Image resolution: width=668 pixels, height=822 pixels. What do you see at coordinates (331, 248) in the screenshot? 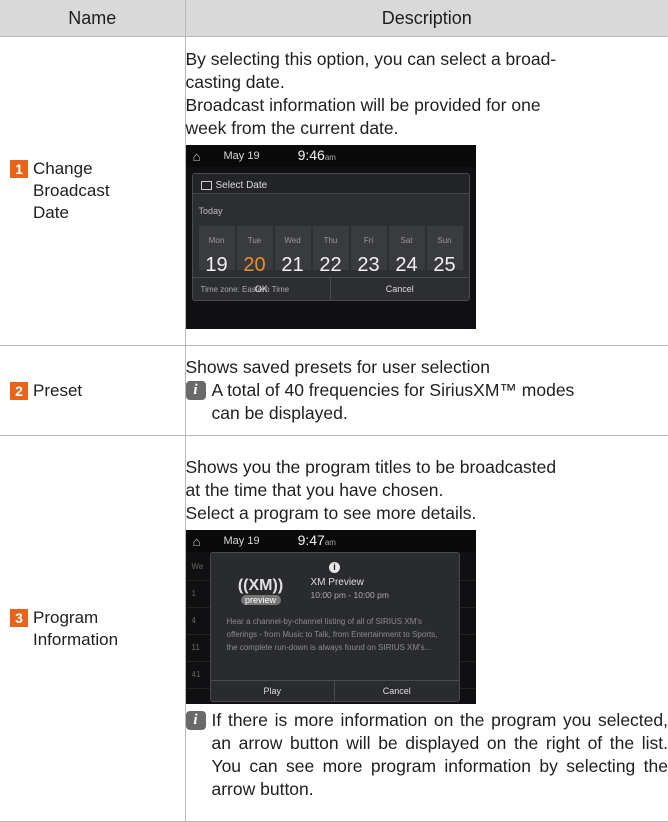
I see `day-button: Thu22` at bounding box center [331, 248].